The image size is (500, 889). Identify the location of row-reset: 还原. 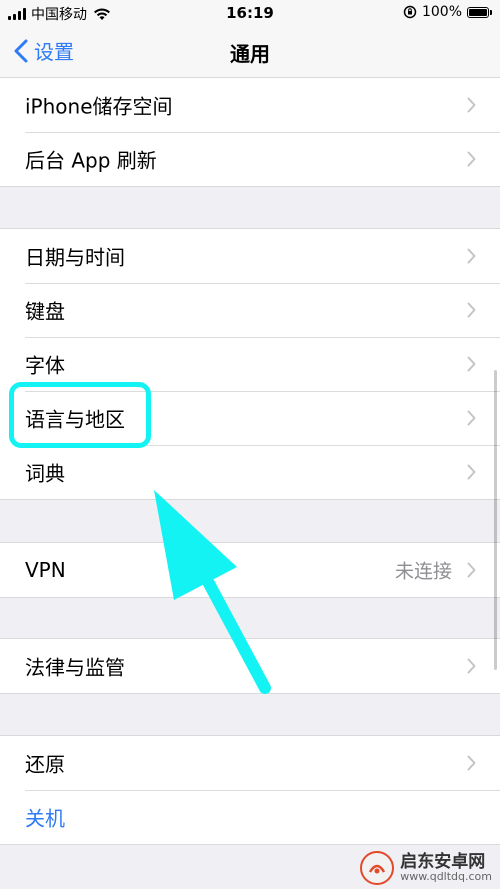
(250, 763).